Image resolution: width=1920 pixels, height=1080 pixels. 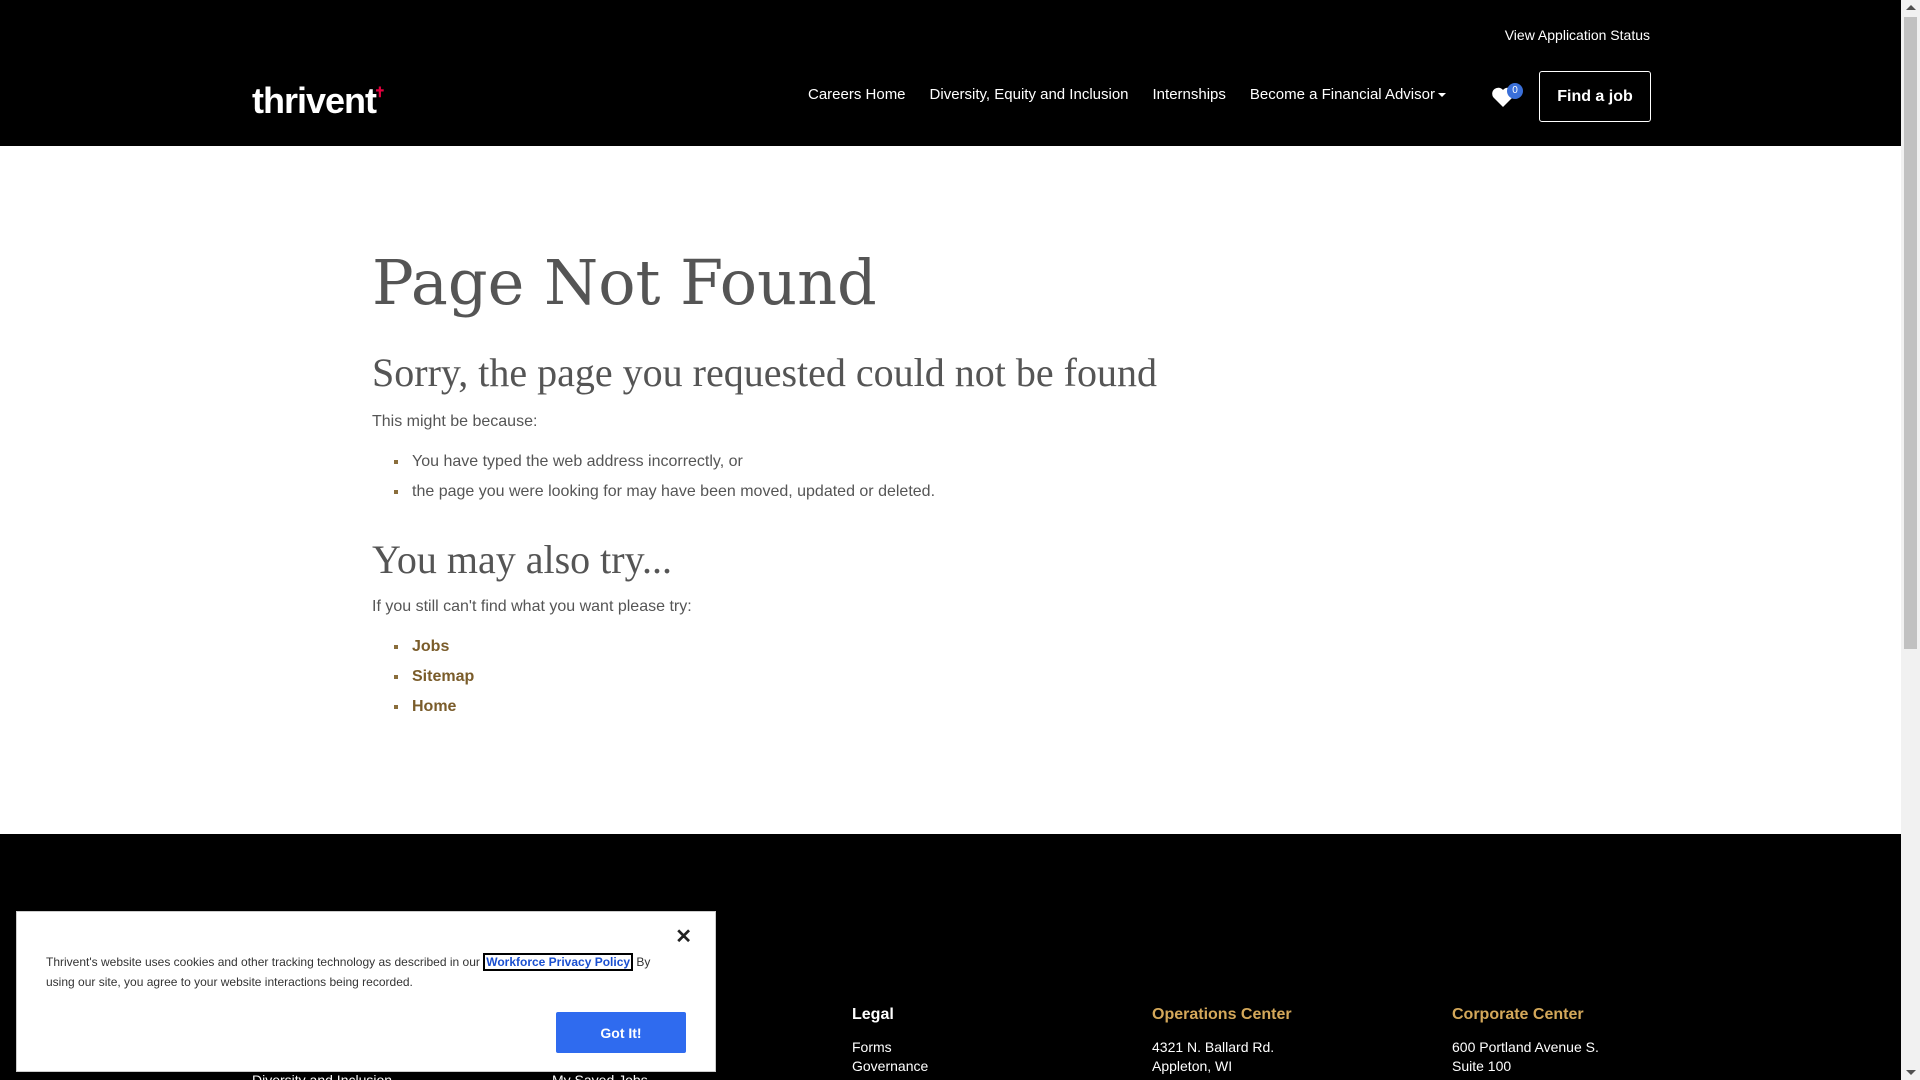 I want to click on footer-operations-line: Appleton, WI, so click(x=1192, y=1066).